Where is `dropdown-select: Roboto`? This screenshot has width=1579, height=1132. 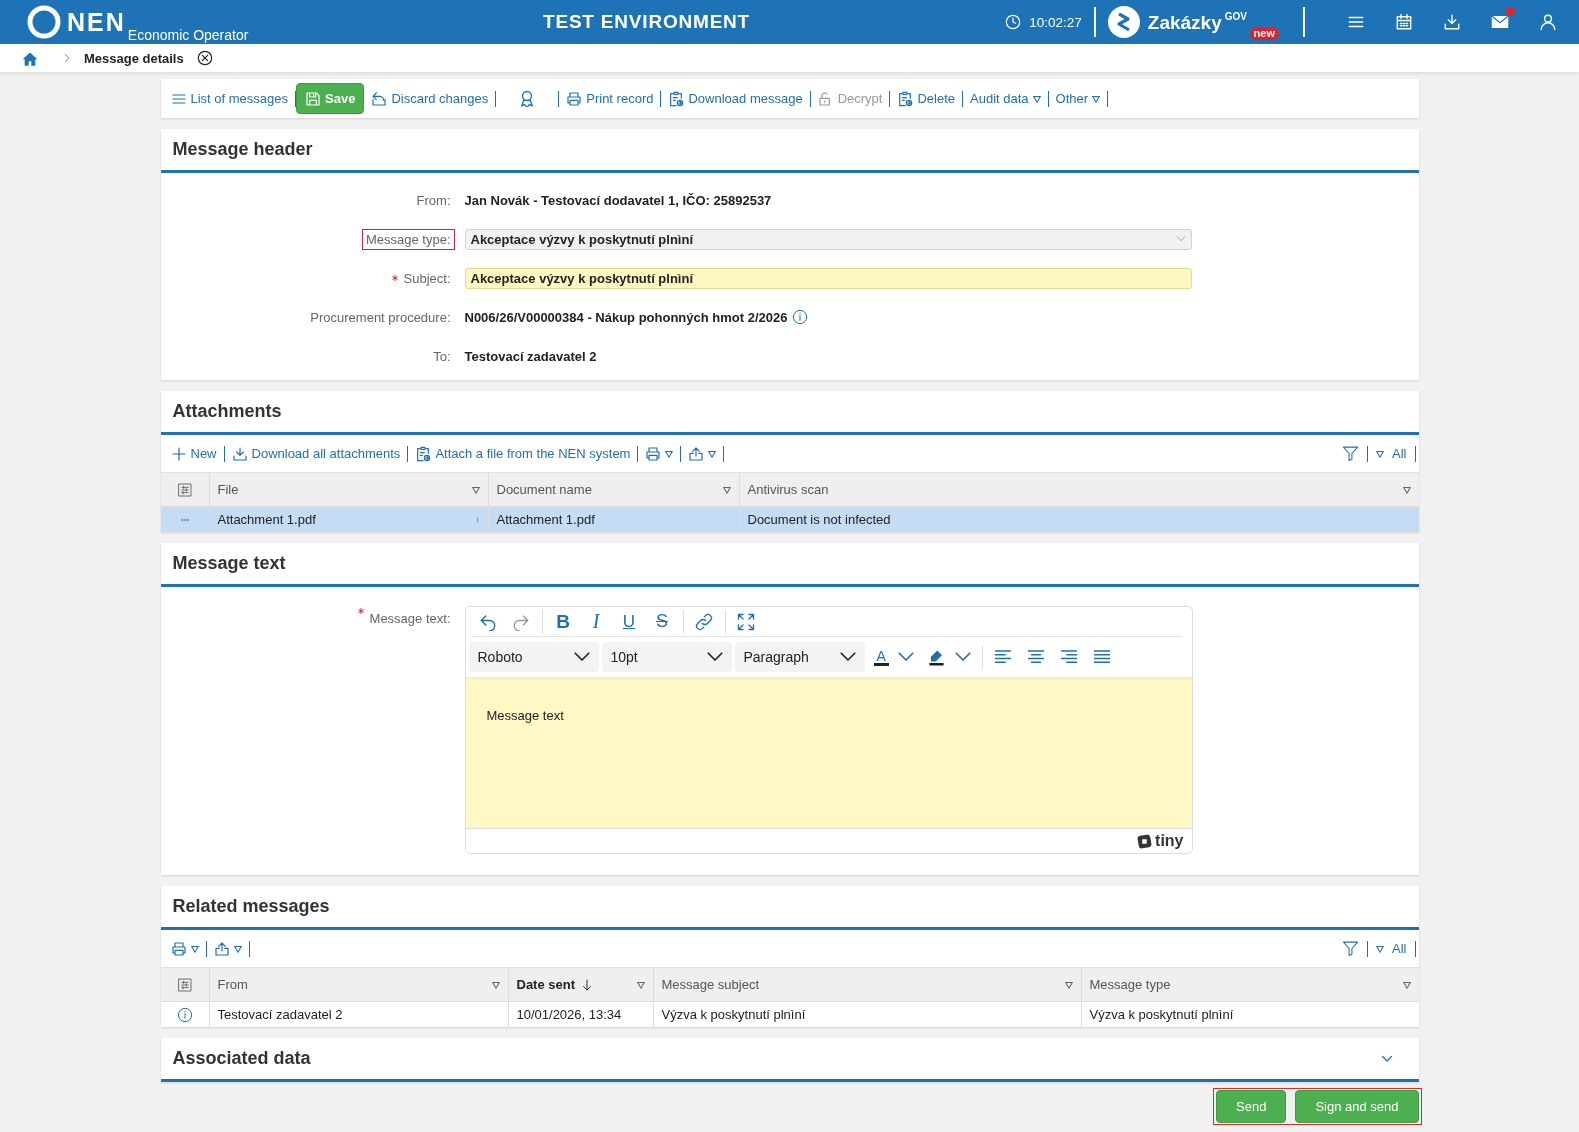
dropdown-select: Roboto is located at coordinates (533, 657).